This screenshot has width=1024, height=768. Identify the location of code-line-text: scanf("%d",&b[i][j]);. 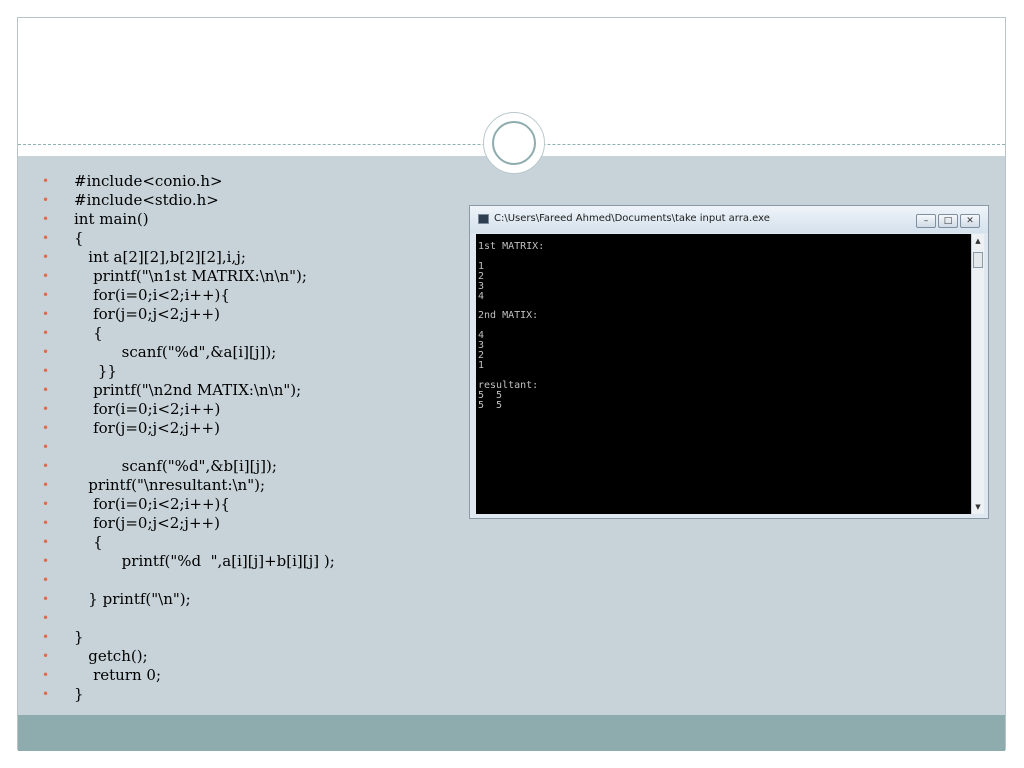
(175, 466).